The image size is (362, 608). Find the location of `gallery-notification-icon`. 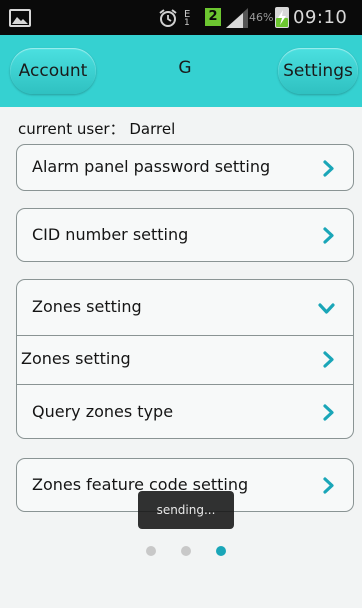

gallery-notification-icon is located at coordinates (20, 18).